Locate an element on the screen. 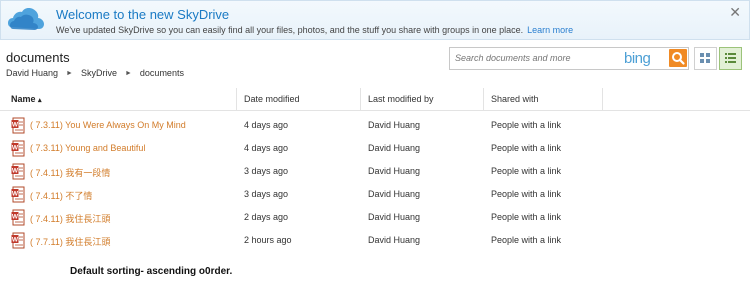 This screenshot has width=750, height=303. column-header-name-label: Name is located at coordinates (23, 99).